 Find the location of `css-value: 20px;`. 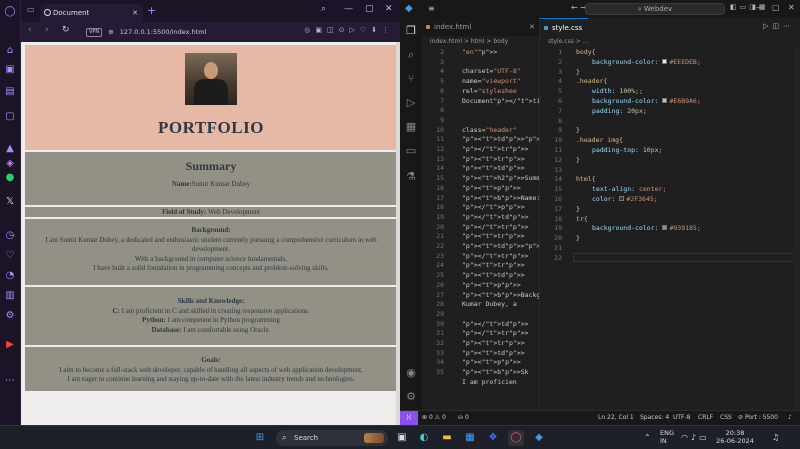

css-value: 20px; is located at coordinates (637, 110).